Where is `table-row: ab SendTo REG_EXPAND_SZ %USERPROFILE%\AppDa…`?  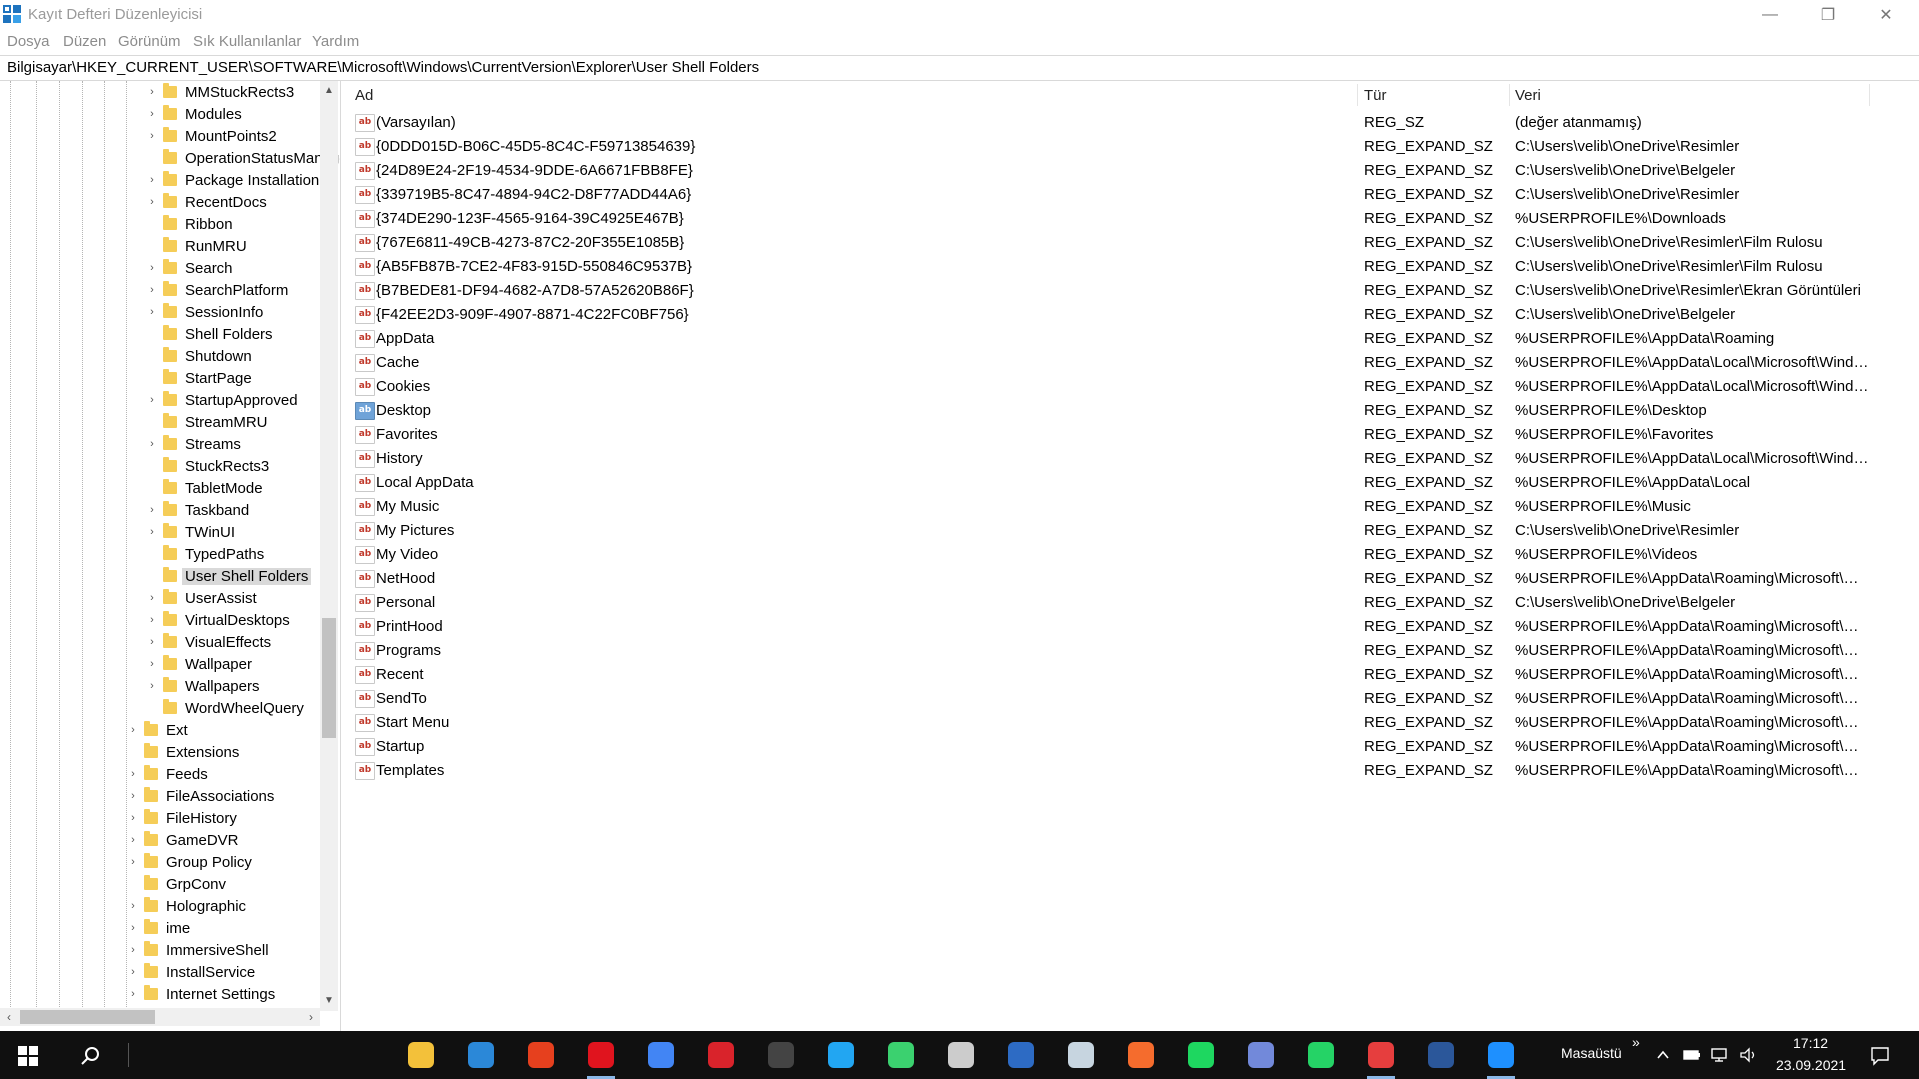 table-row: ab SendTo REG_EXPAND_SZ %USERPROFILE%\AppDa… is located at coordinates (1129, 699).